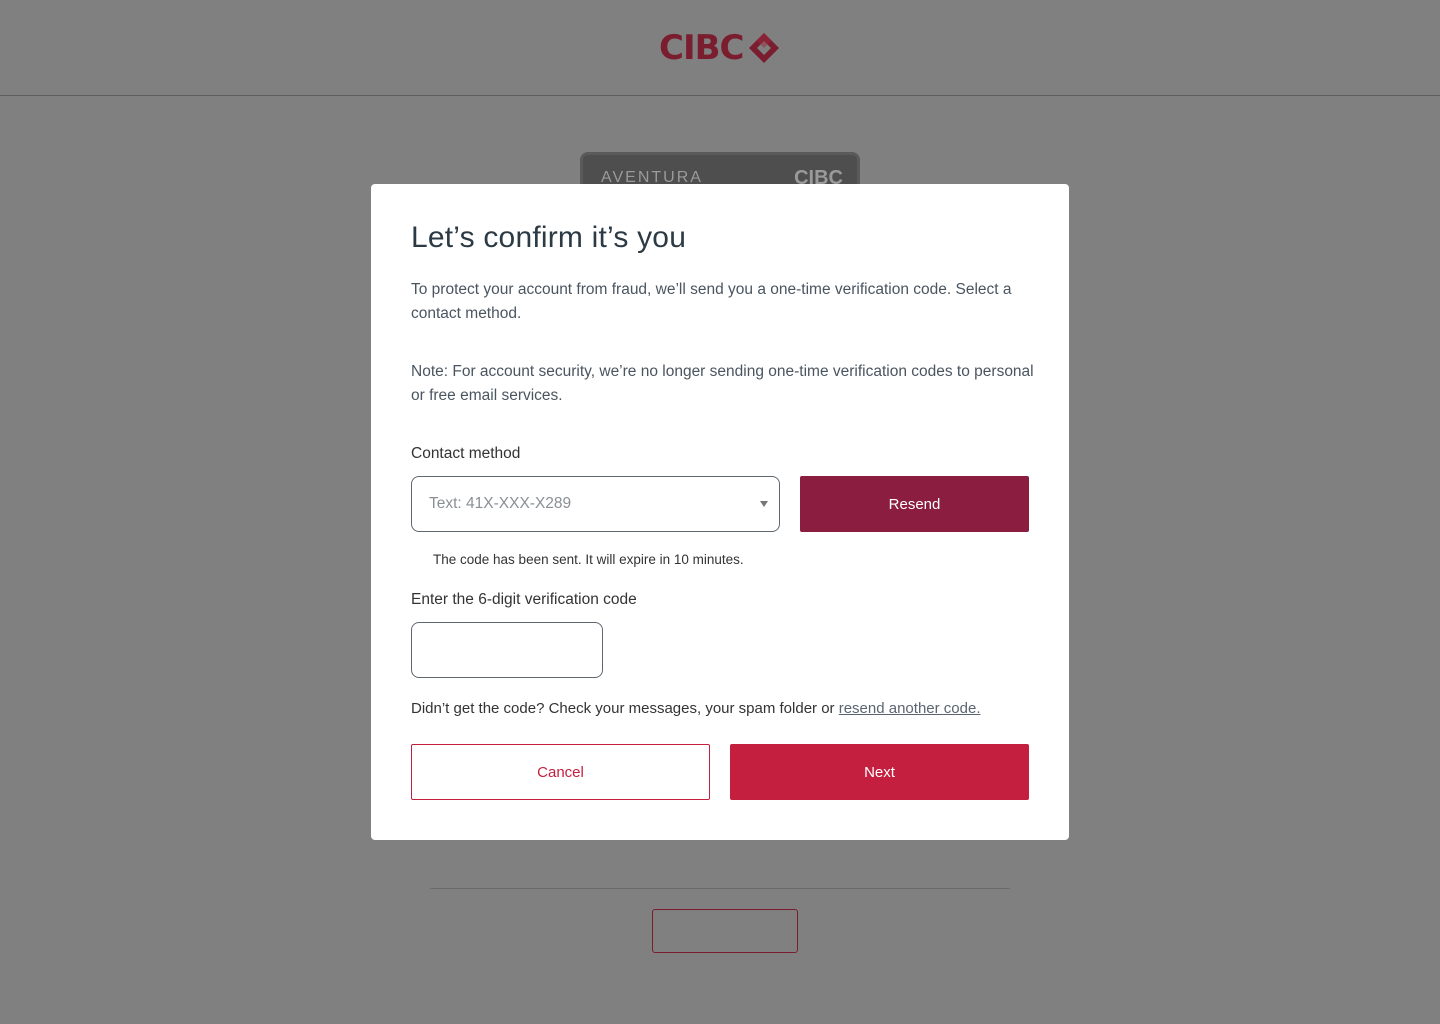  I want to click on verification-code-label: Enter the 6-digit verification code, so click(524, 599).